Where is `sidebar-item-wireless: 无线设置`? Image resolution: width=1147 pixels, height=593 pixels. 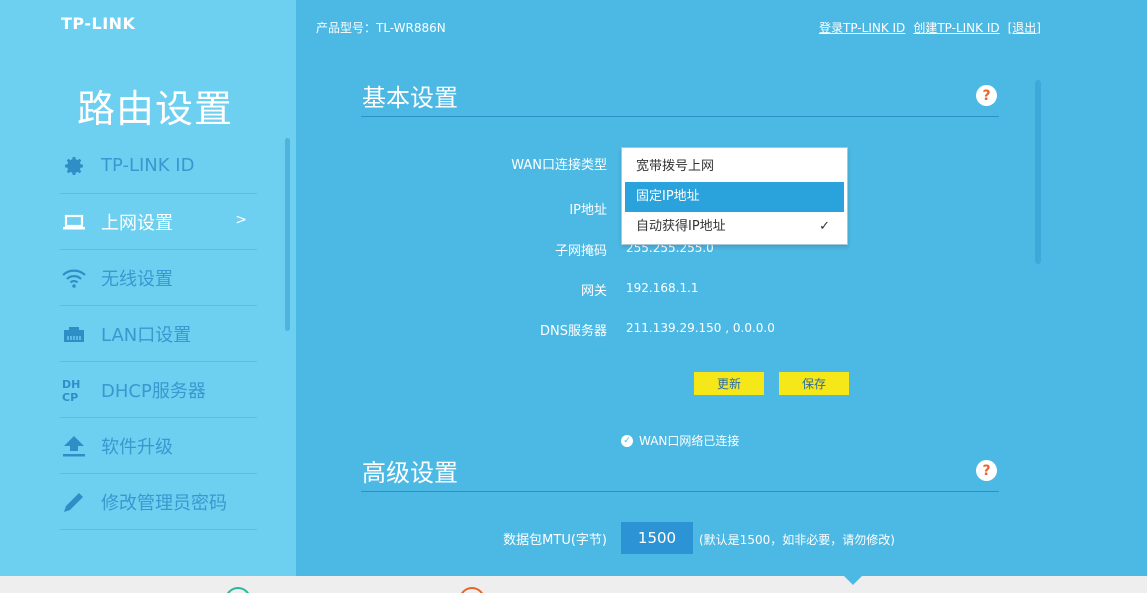 sidebar-item-wireless: 无线设置 is located at coordinates (158, 278).